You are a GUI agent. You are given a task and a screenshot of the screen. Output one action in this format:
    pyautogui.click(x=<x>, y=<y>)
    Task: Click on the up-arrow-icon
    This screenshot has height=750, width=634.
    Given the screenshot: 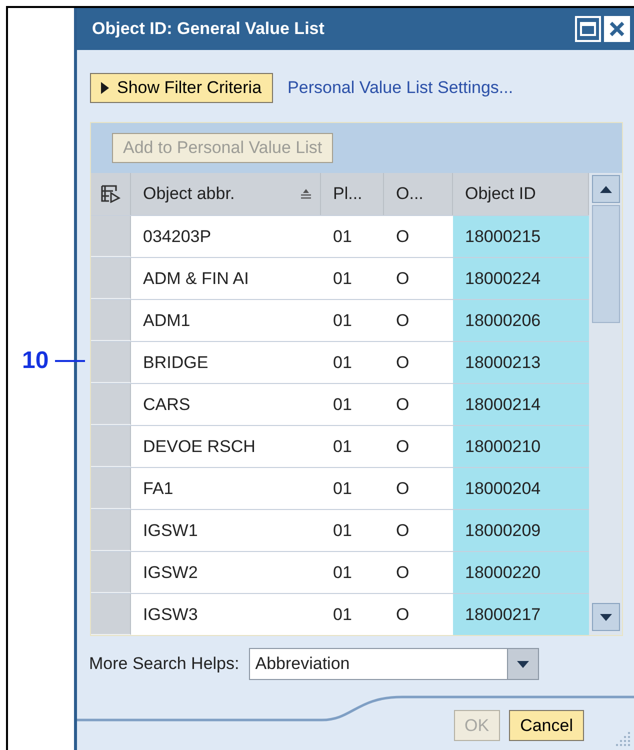 What is the action you would take?
    pyautogui.click(x=606, y=189)
    